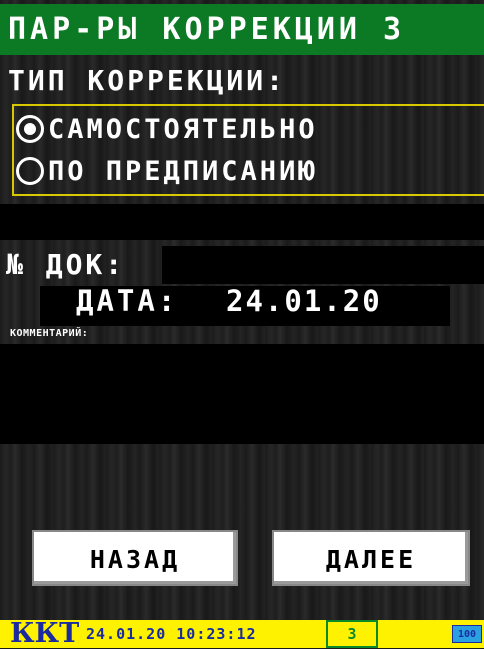 Image resolution: width=484 pixels, height=649 pixels. I want to click on correction-type-group: САМОСТОЯТЕЛЬНО ПО ПРЕДПИСАНИЮ, so click(248, 150).